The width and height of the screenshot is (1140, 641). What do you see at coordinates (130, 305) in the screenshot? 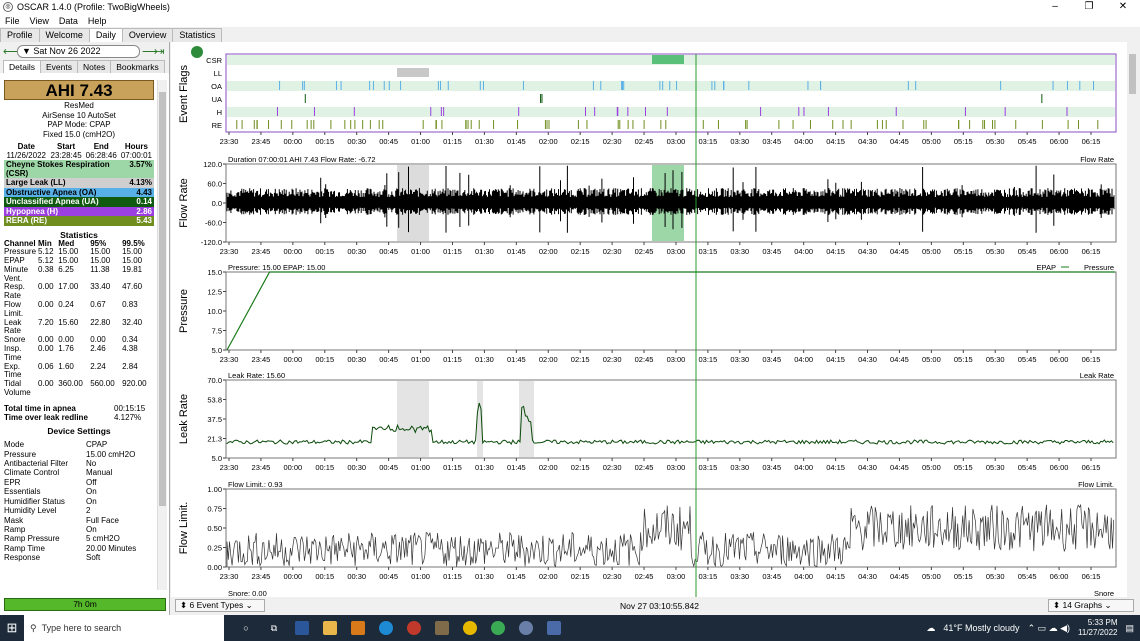
I see `stats-cell: 0.83` at bounding box center [130, 305].